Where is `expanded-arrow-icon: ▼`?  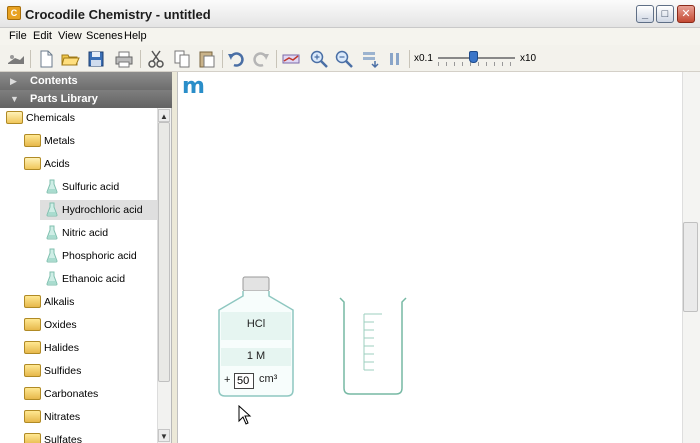
expanded-arrow-icon: ▼ is located at coordinates (14, 99).